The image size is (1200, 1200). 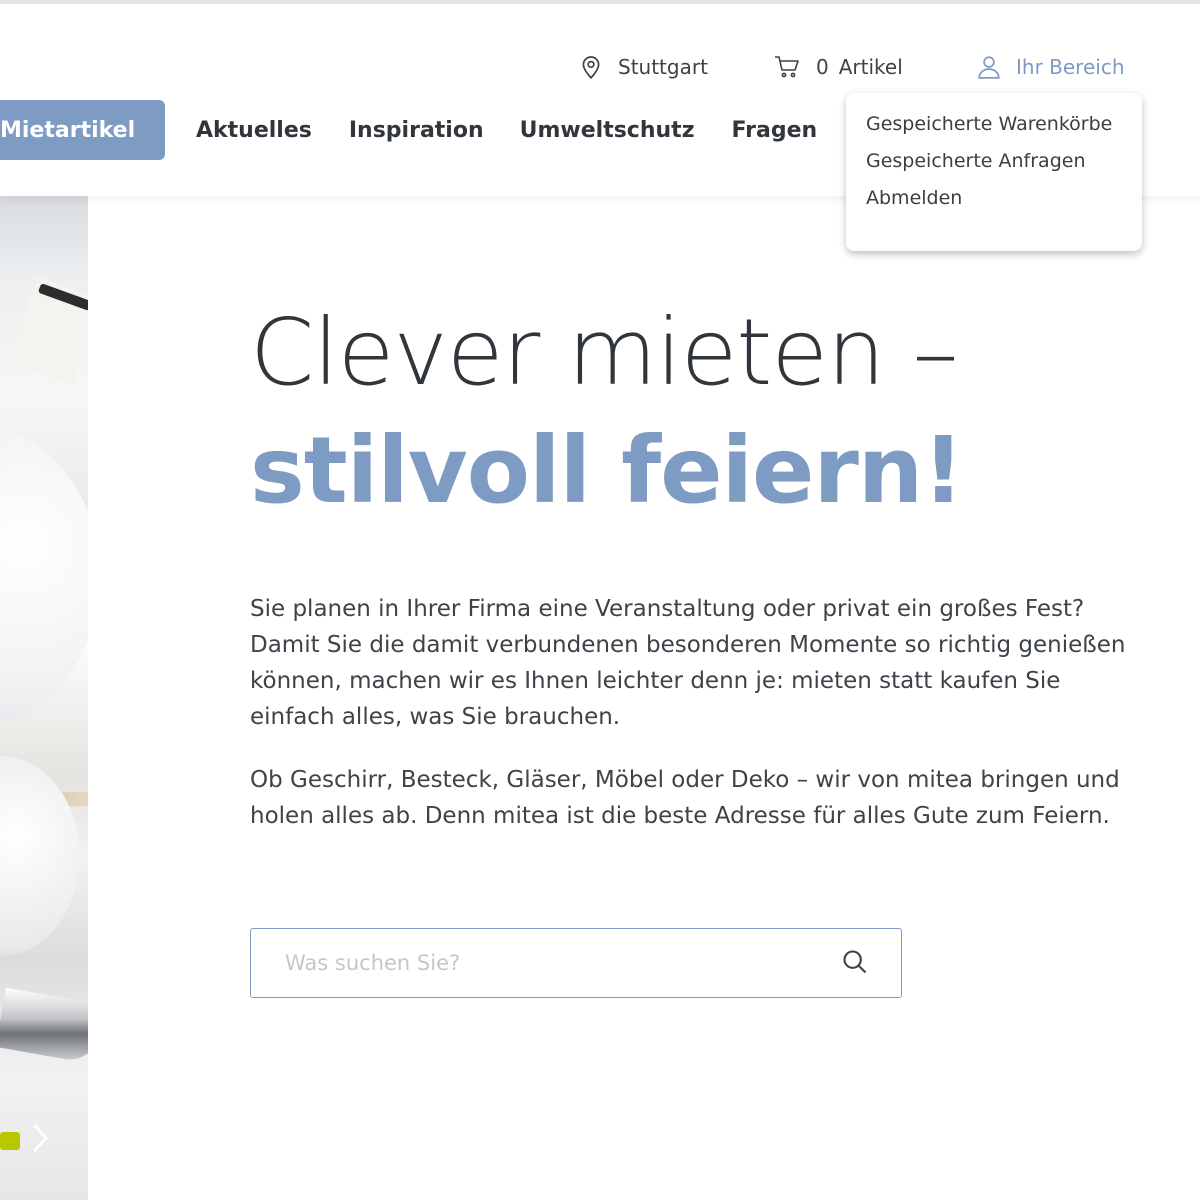 I want to click on hero-slider-image, so click(x=44, y=698).